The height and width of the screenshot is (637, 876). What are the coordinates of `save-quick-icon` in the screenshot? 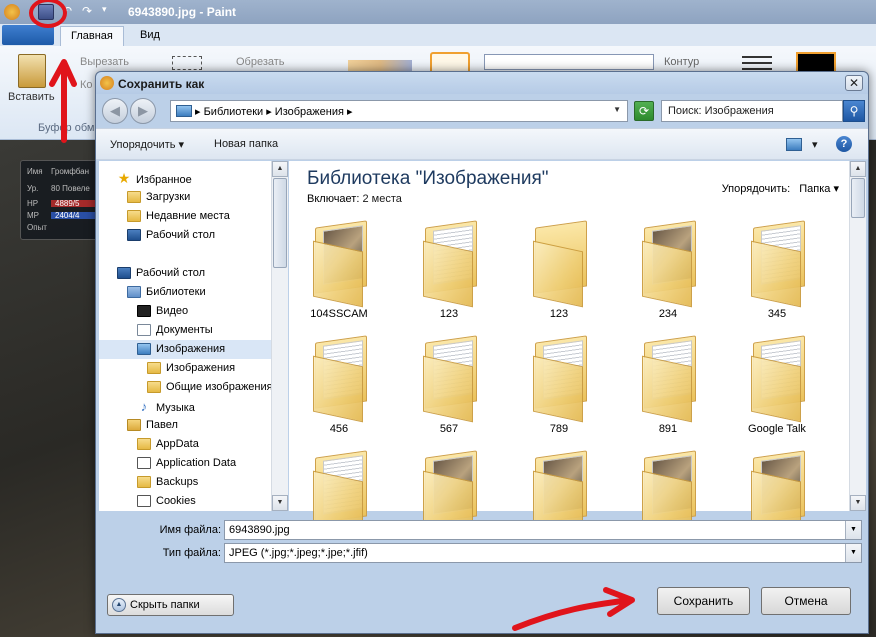 It's located at (46, 12).